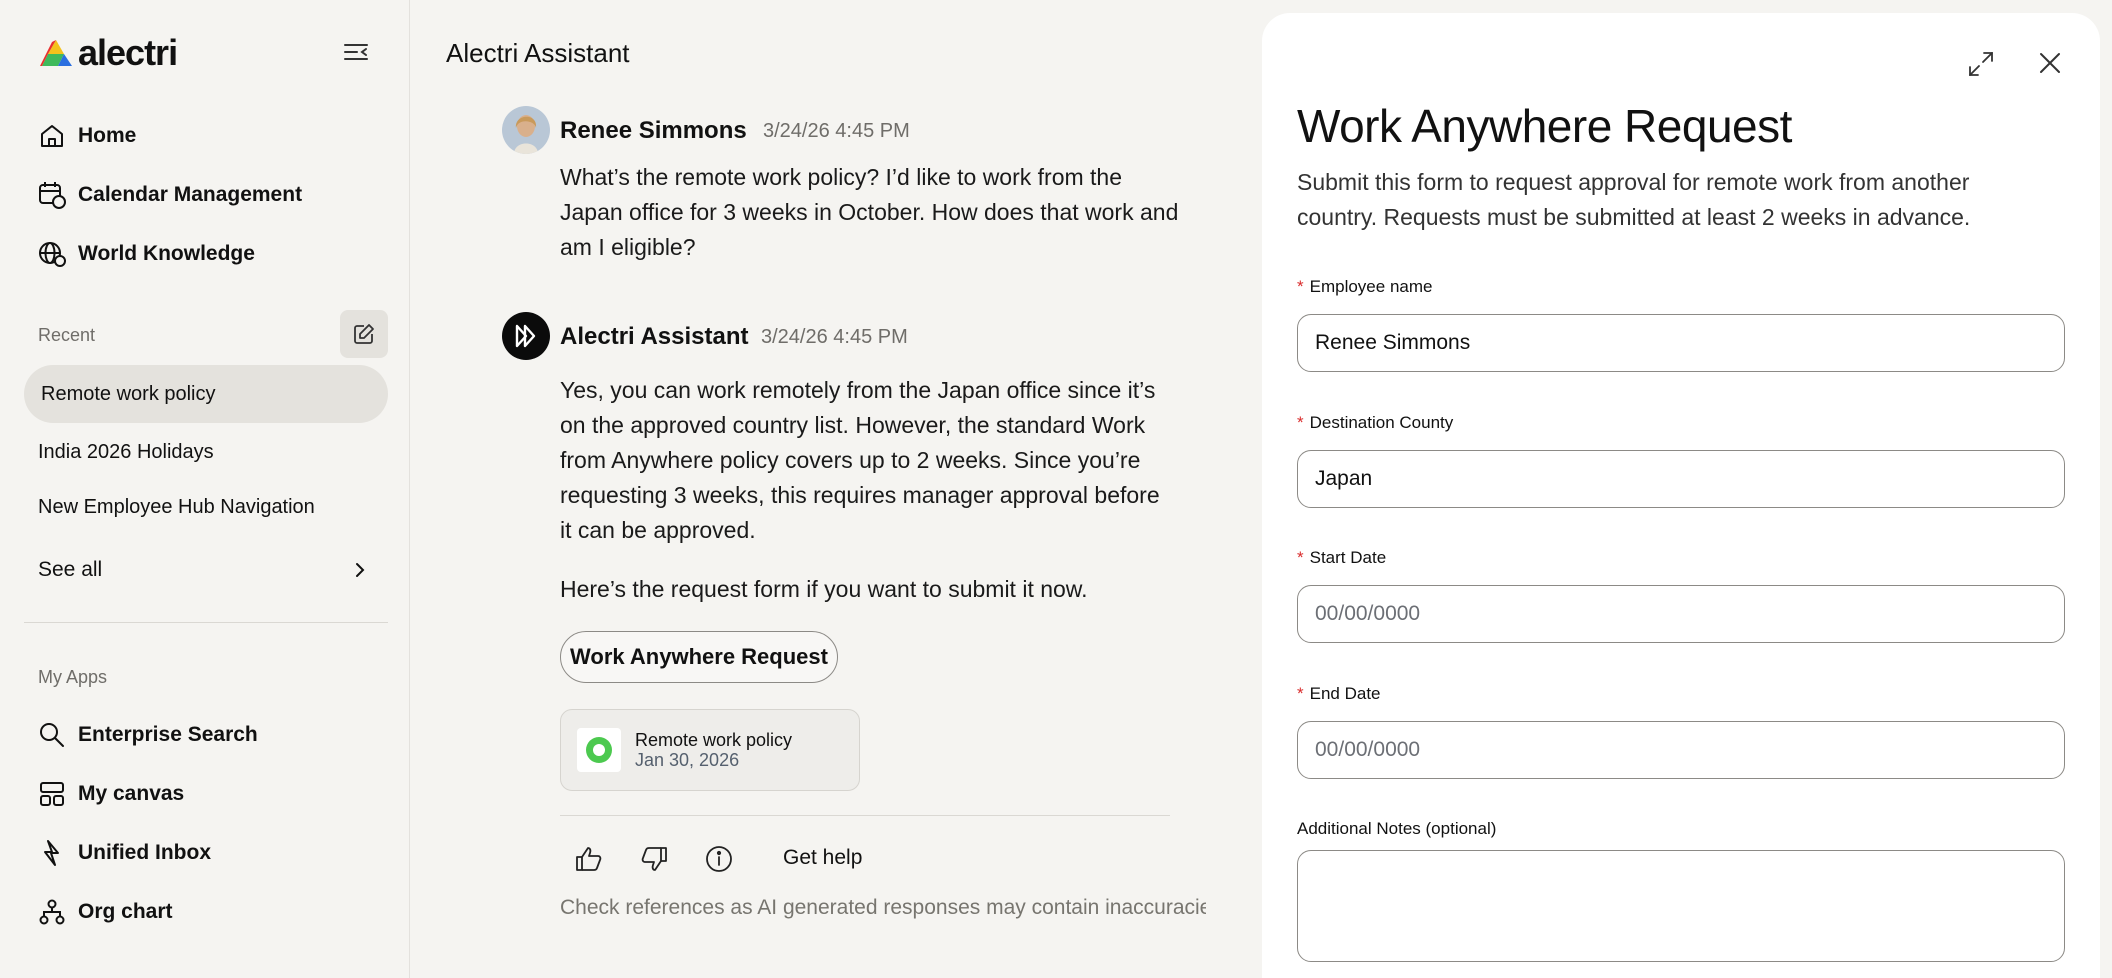  What do you see at coordinates (687, 760) in the screenshot?
I see `reference-date: Jan 30, 2026` at bounding box center [687, 760].